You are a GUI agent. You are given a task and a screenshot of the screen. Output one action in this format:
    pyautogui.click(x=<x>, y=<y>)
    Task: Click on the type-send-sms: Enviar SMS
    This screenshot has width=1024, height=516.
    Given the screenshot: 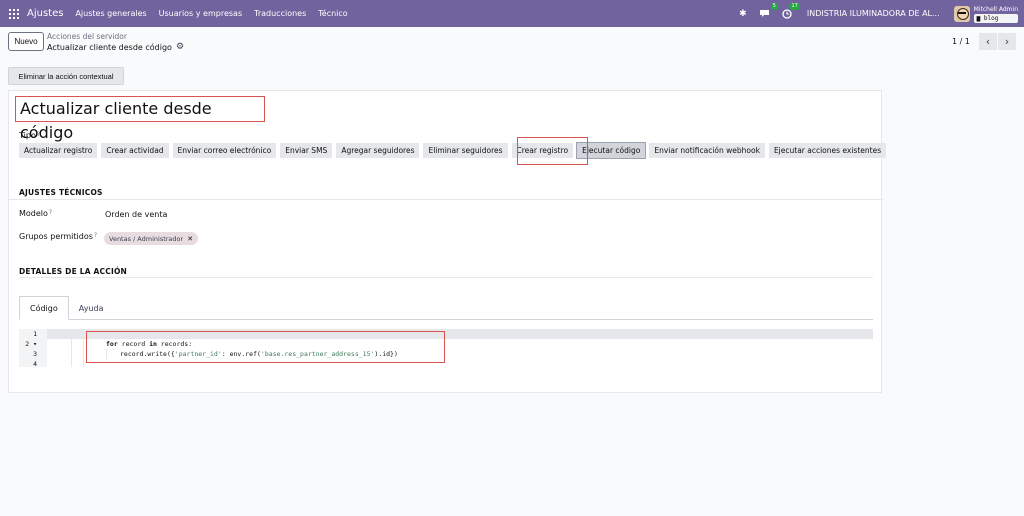 What is the action you would take?
    pyautogui.click(x=306, y=150)
    